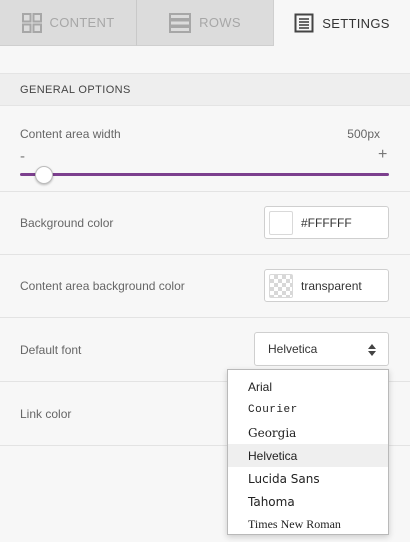  What do you see at coordinates (308, 409) in the screenshot?
I see `font-option-courier: Courier` at bounding box center [308, 409].